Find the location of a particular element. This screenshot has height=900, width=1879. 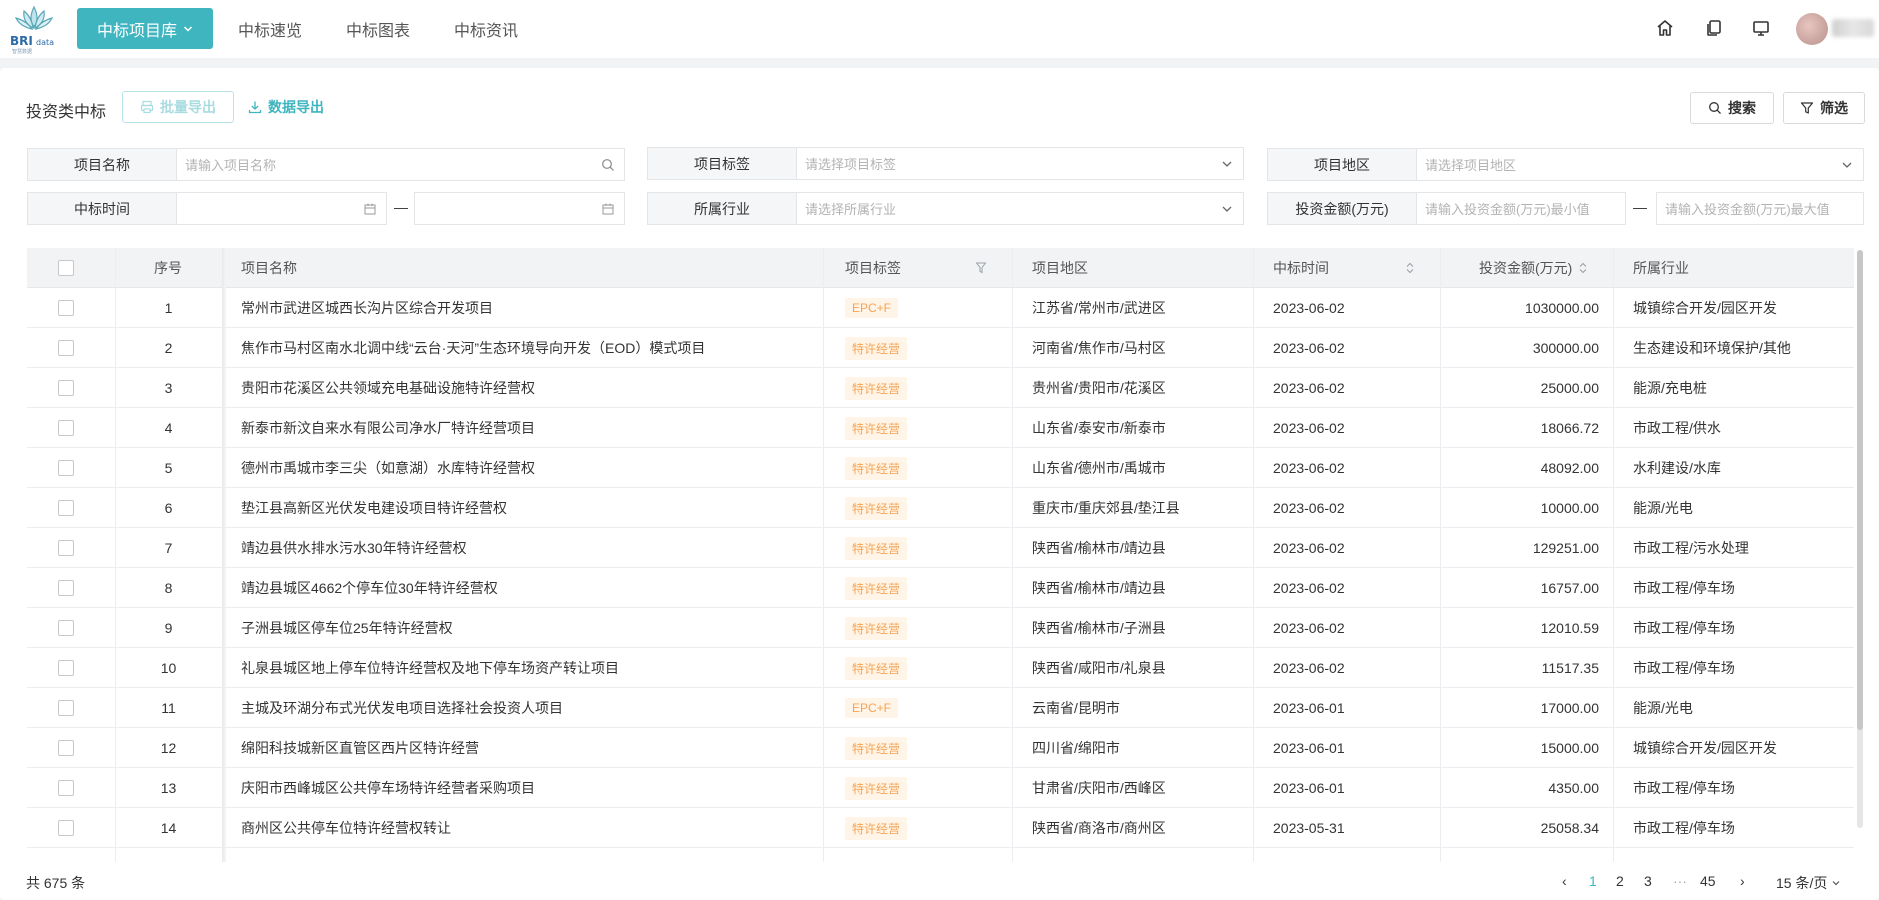

project-name-cell: 主城及环湖分布式光伏发电项目选择社会投资人项目 is located at coordinates (402, 708).